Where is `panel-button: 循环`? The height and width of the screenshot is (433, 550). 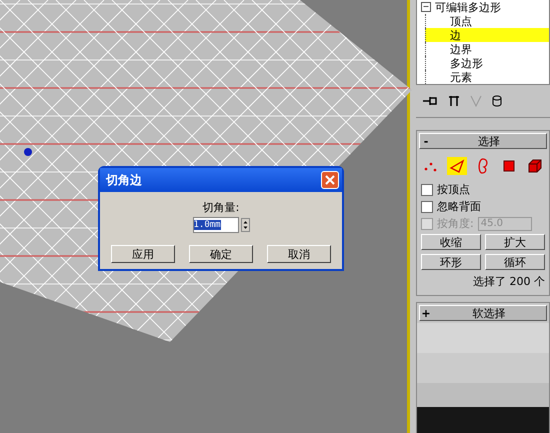 panel-button: 循环 is located at coordinates (515, 262).